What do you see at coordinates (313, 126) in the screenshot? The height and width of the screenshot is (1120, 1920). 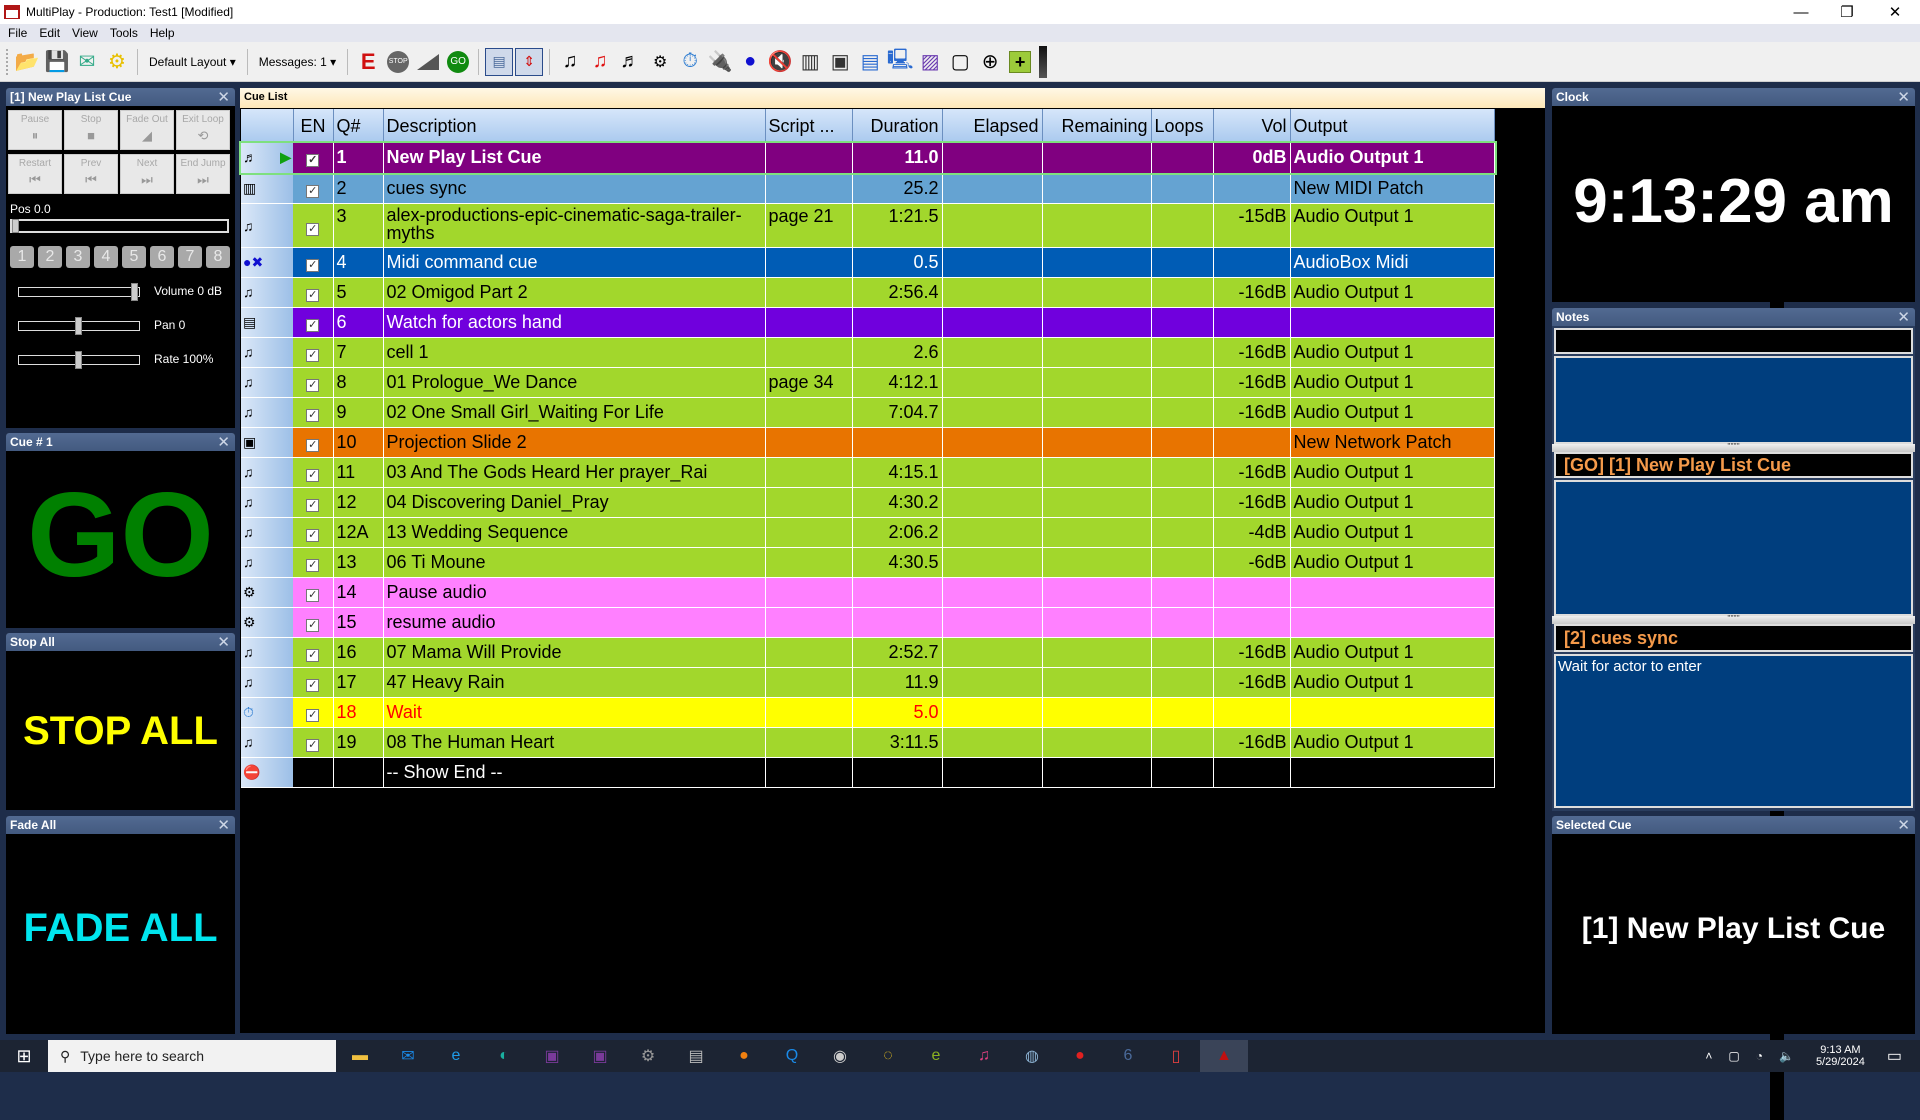 I see `col-header-en: EN` at bounding box center [313, 126].